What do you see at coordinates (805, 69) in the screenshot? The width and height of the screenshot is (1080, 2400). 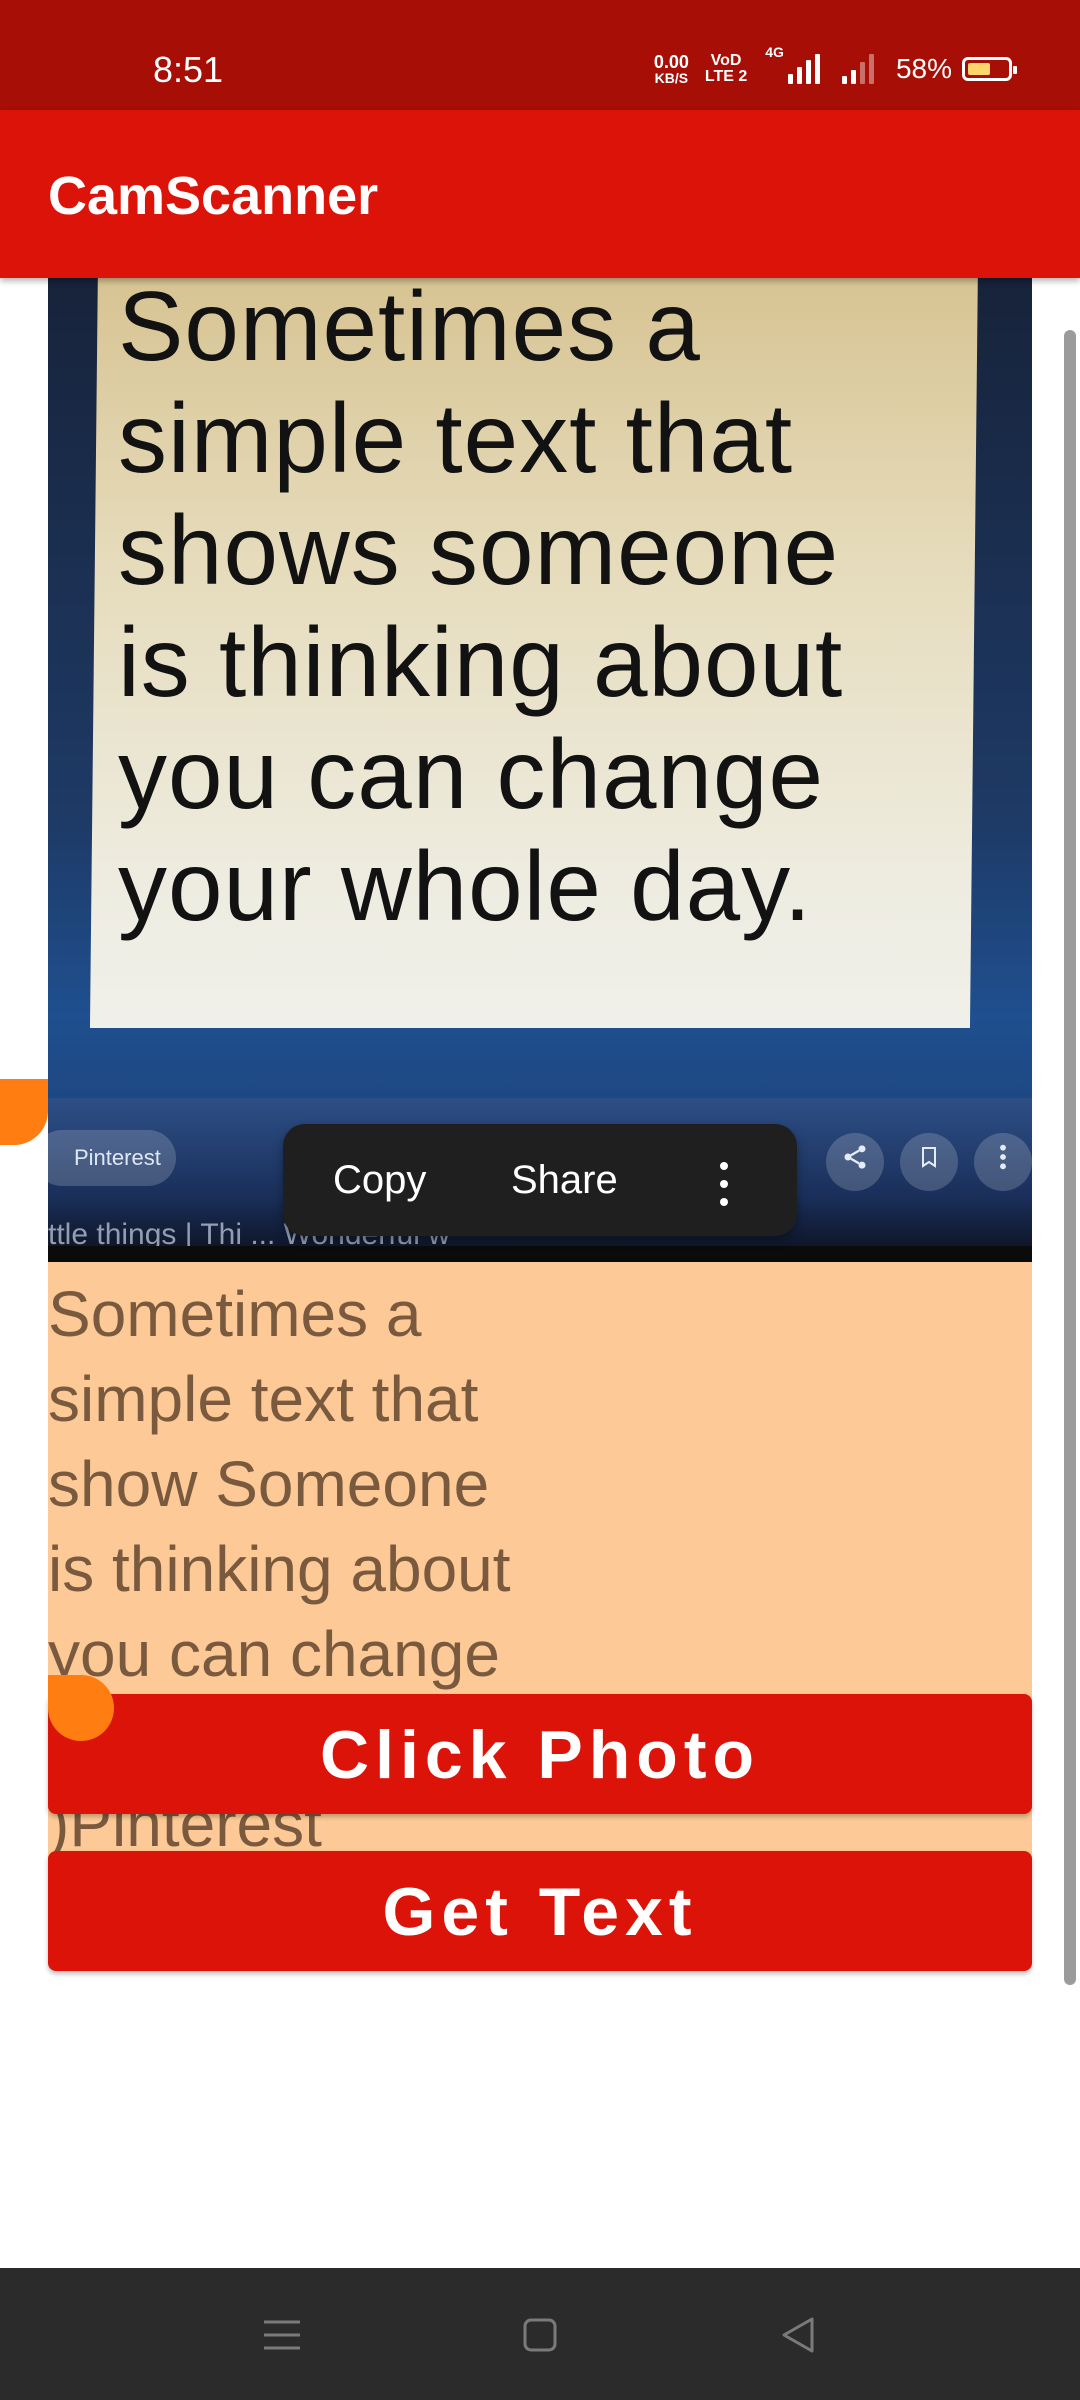 I see `signal-icon` at bounding box center [805, 69].